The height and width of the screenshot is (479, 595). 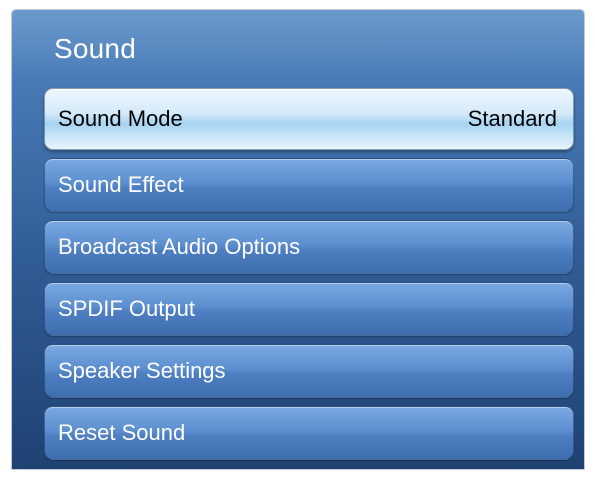 I want to click on menu-item-sound-mode: Sound Mode Standard, so click(x=309, y=119).